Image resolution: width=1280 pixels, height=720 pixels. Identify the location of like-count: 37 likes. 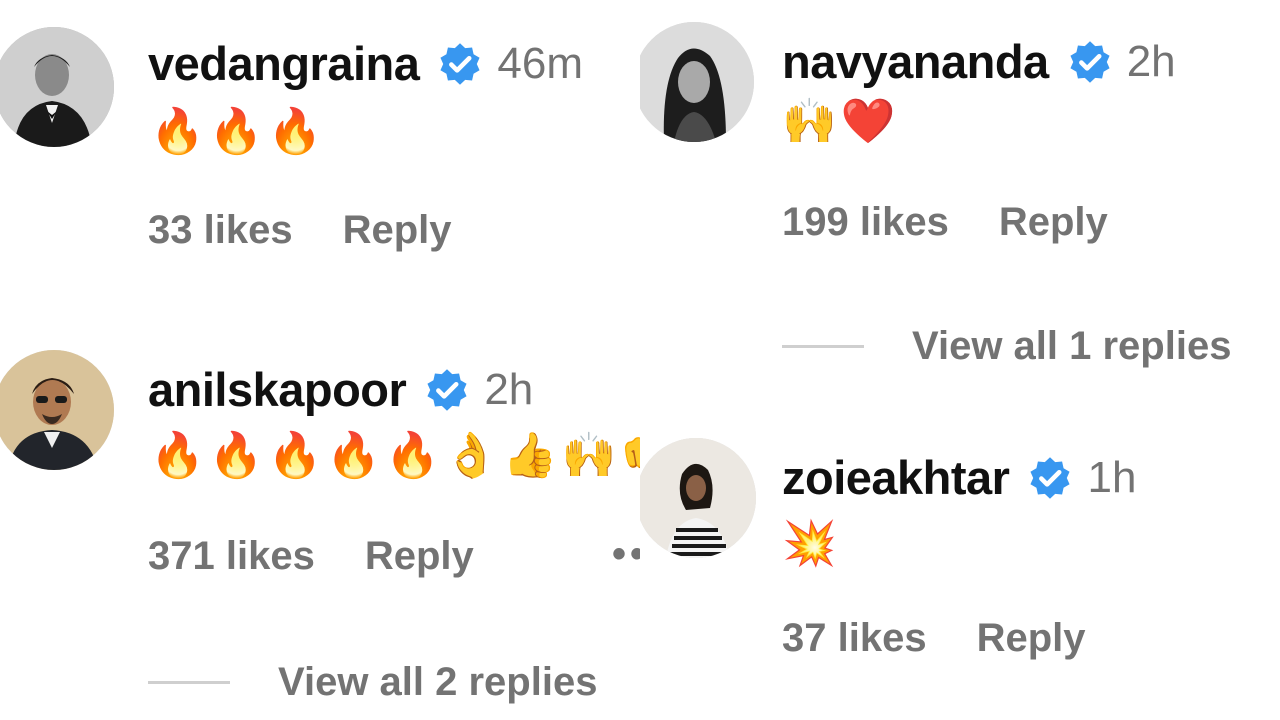
(854, 638).